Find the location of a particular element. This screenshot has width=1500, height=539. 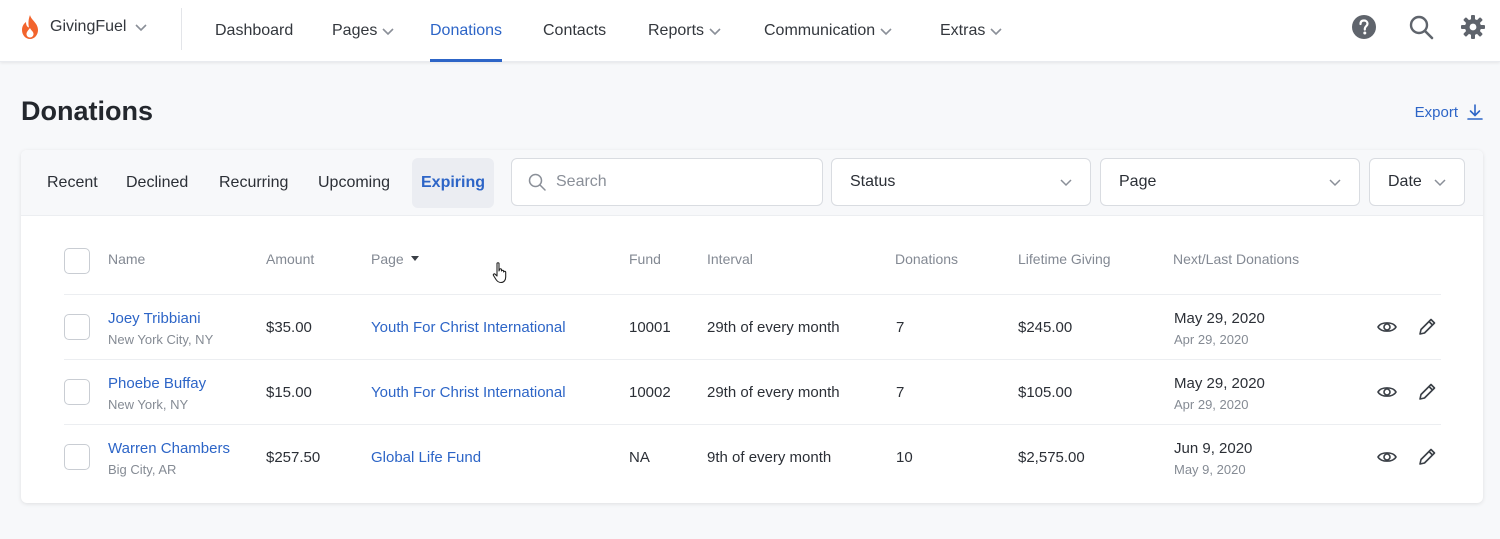

column-page-label: Page is located at coordinates (387, 259).